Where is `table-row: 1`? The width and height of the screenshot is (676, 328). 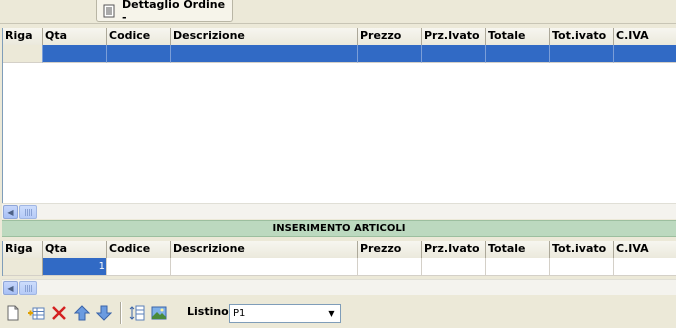
table-row: 1 is located at coordinates (339, 267).